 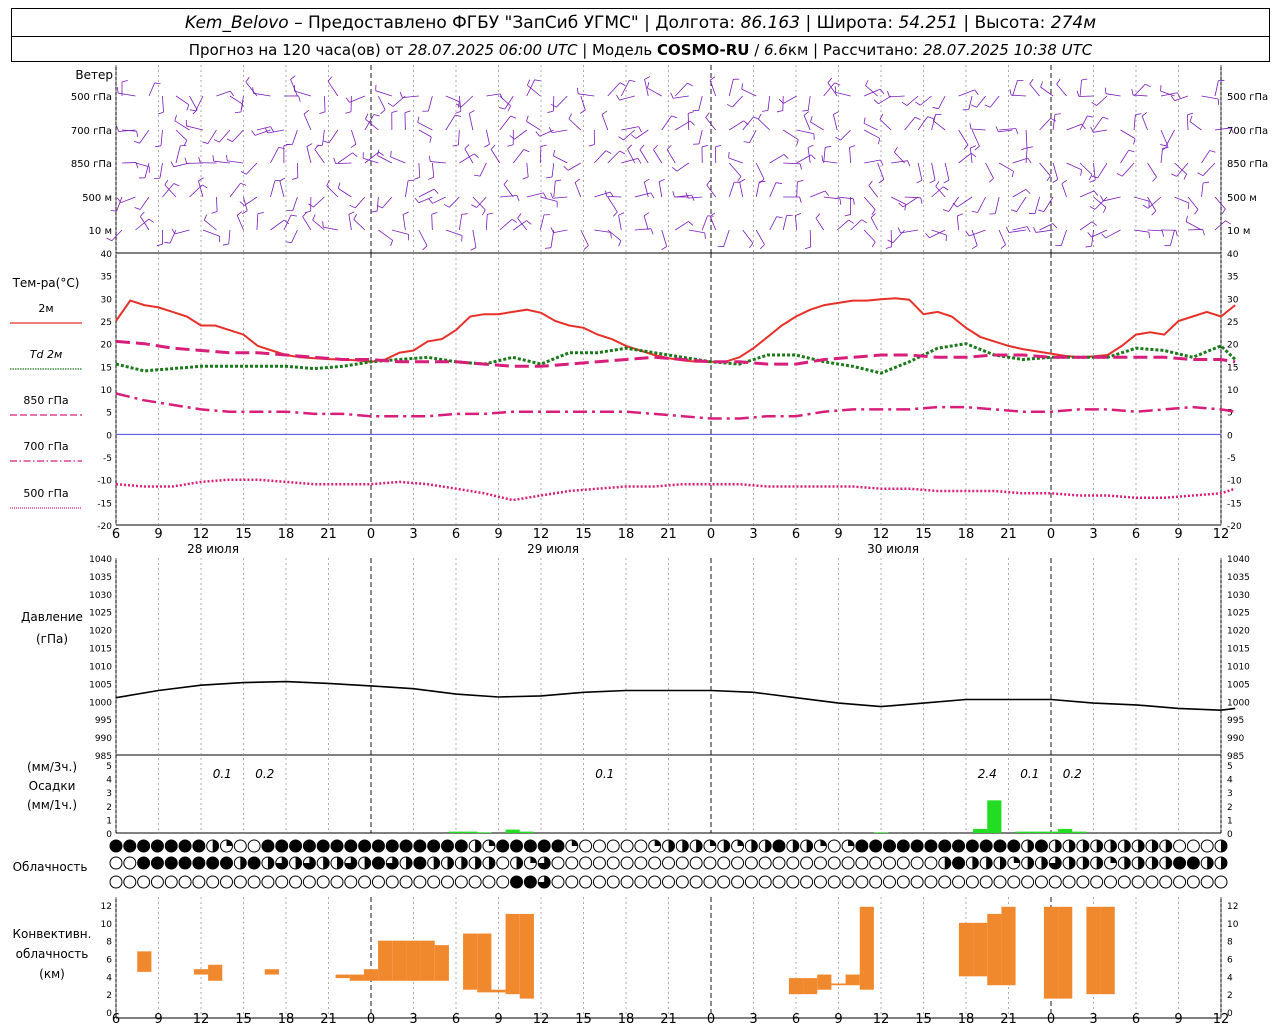 I want to click on temp-tick-right: 40, so click(x=1233, y=255).